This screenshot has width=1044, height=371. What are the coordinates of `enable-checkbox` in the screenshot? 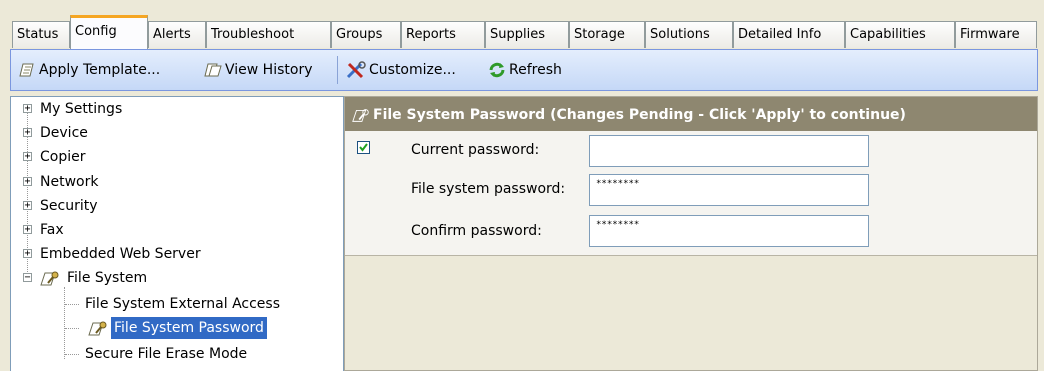 It's located at (363, 147).